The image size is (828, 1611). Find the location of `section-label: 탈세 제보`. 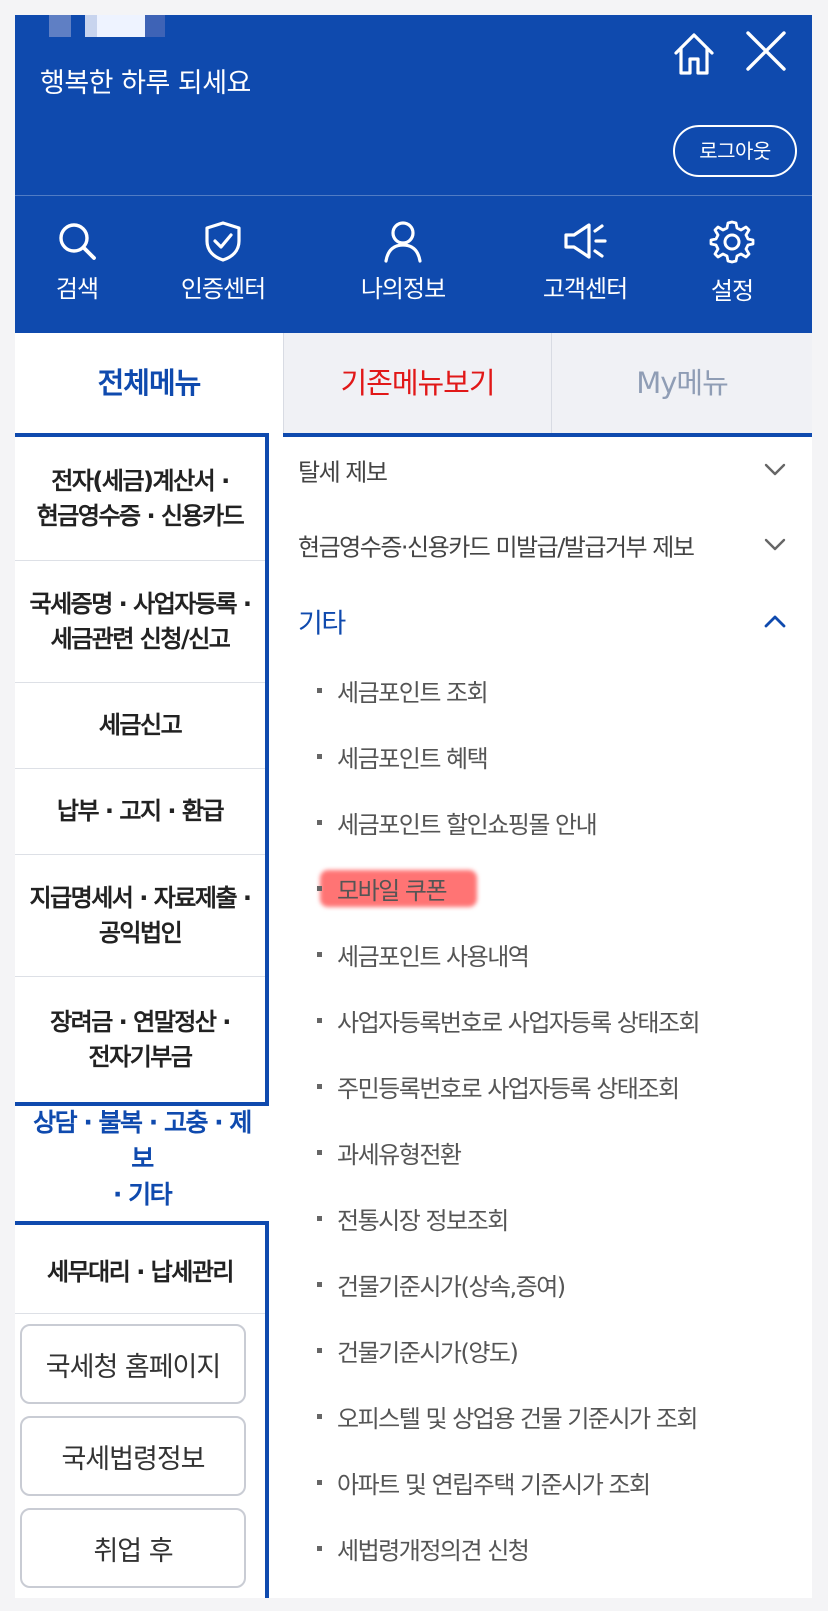

section-label: 탈세 제보 is located at coordinates (343, 472).